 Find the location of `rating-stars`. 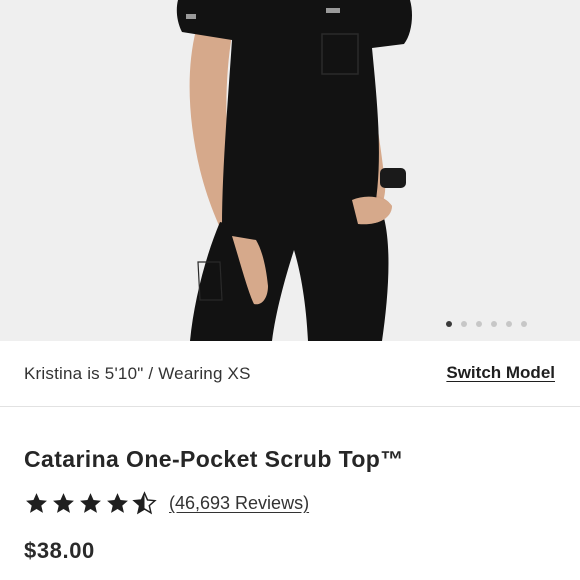

rating-stars is located at coordinates (90, 503).